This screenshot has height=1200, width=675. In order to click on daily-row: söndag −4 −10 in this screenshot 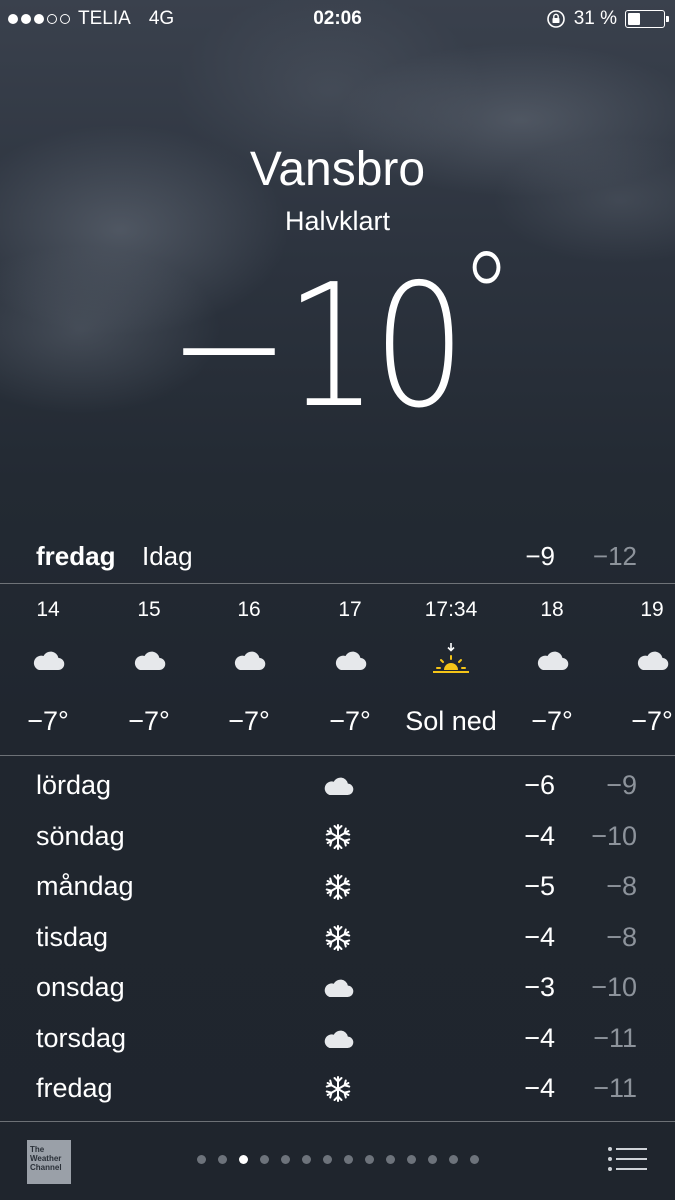, I will do `click(337, 836)`.